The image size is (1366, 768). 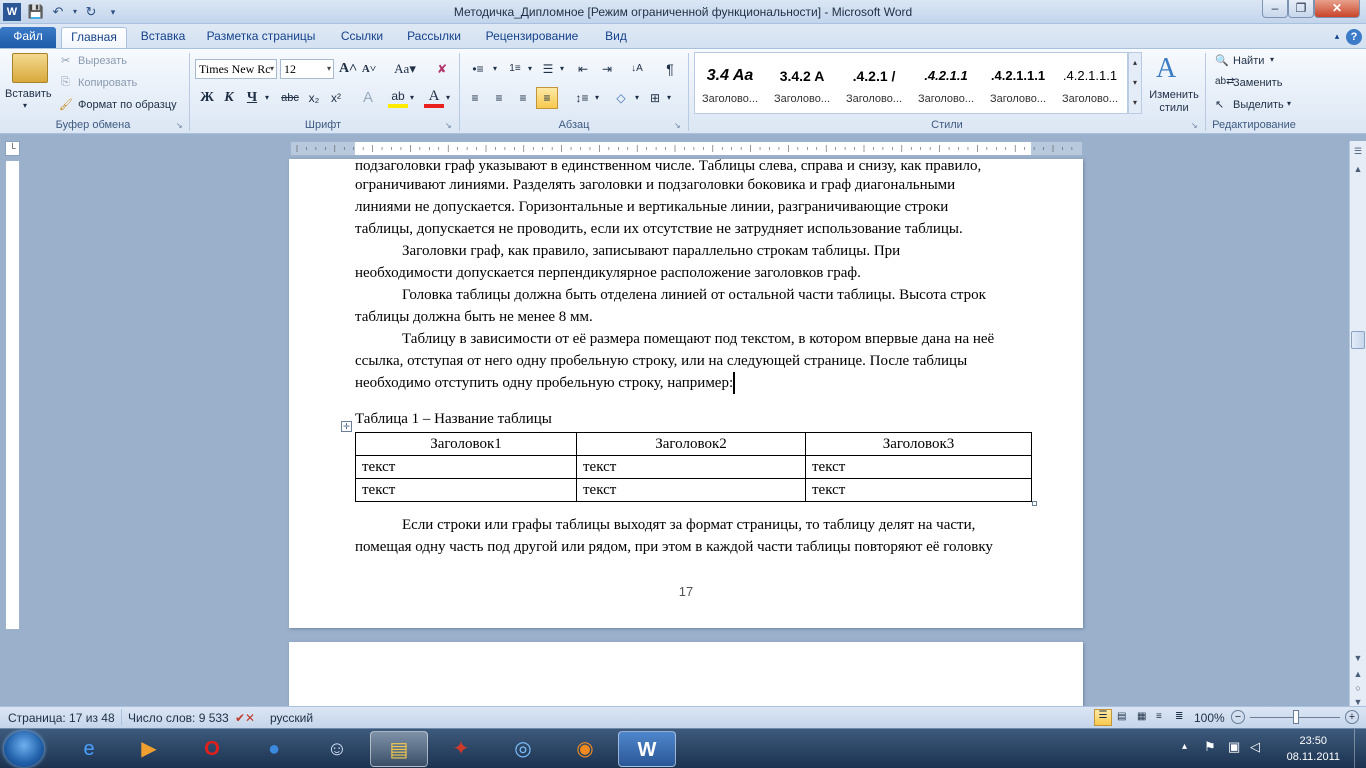 What do you see at coordinates (94, 37) in the screenshot?
I see `tab-home: Главная` at bounding box center [94, 37].